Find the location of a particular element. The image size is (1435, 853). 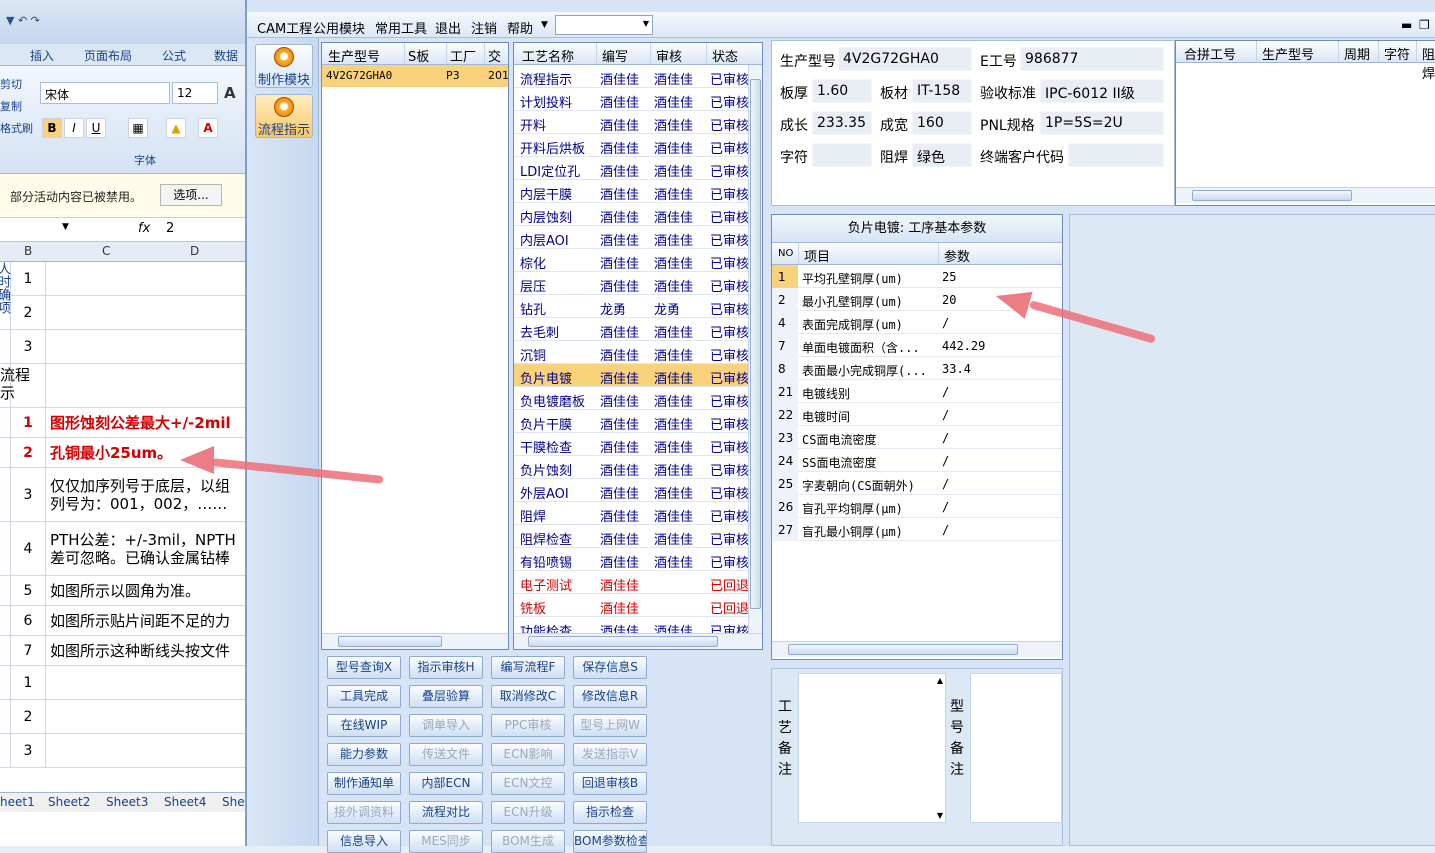

model-row: 4V2G72GHA0 P3 201 is located at coordinates (415, 76).